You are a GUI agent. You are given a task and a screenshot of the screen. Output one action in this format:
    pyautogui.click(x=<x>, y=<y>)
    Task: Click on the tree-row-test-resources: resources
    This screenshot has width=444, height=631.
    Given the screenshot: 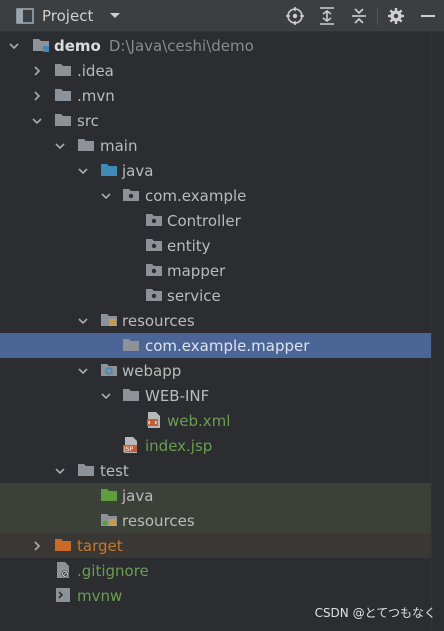 What is the action you would take?
    pyautogui.click(x=216, y=520)
    